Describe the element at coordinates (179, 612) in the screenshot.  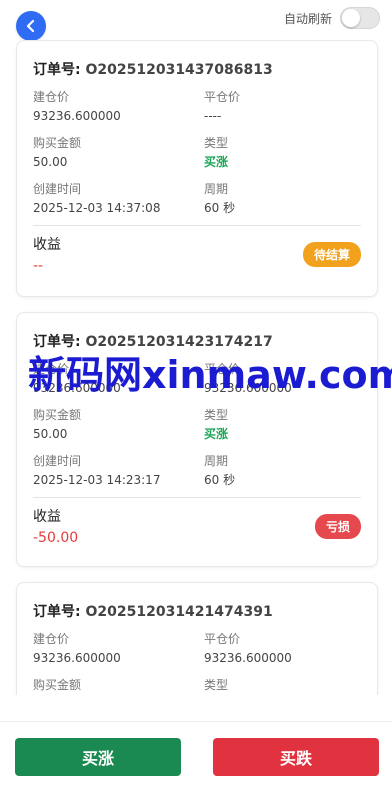
I see `order-number: O202512031421474391` at that location.